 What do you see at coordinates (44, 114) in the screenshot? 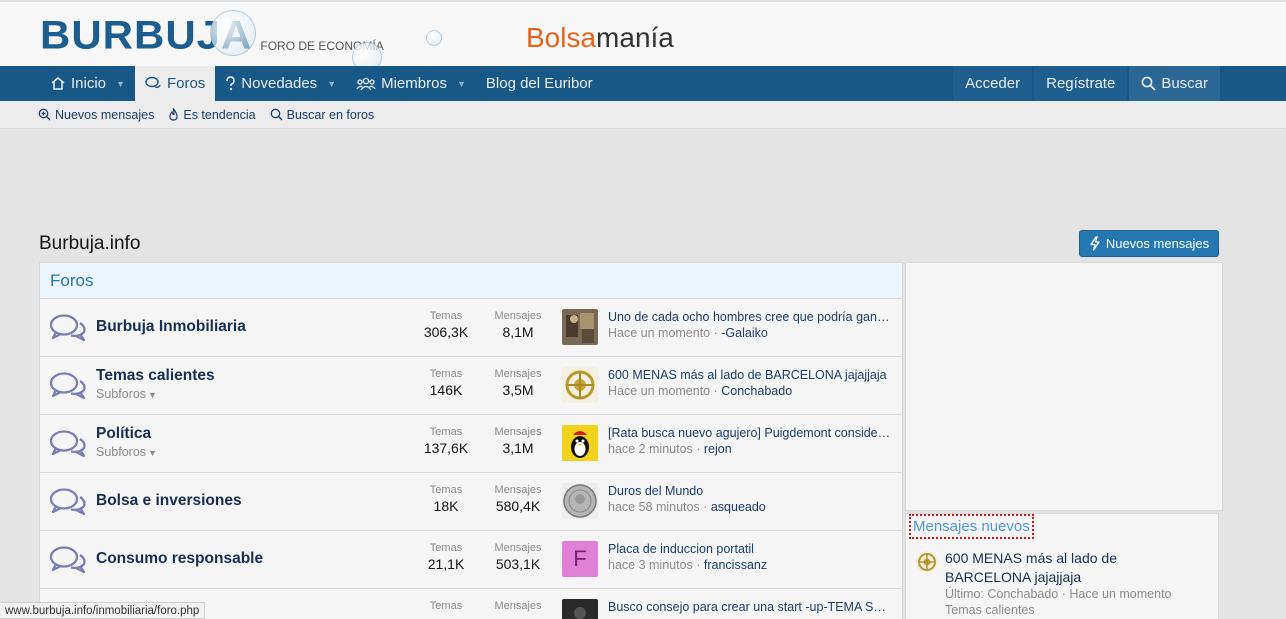
I see `zoom-icon` at bounding box center [44, 114].